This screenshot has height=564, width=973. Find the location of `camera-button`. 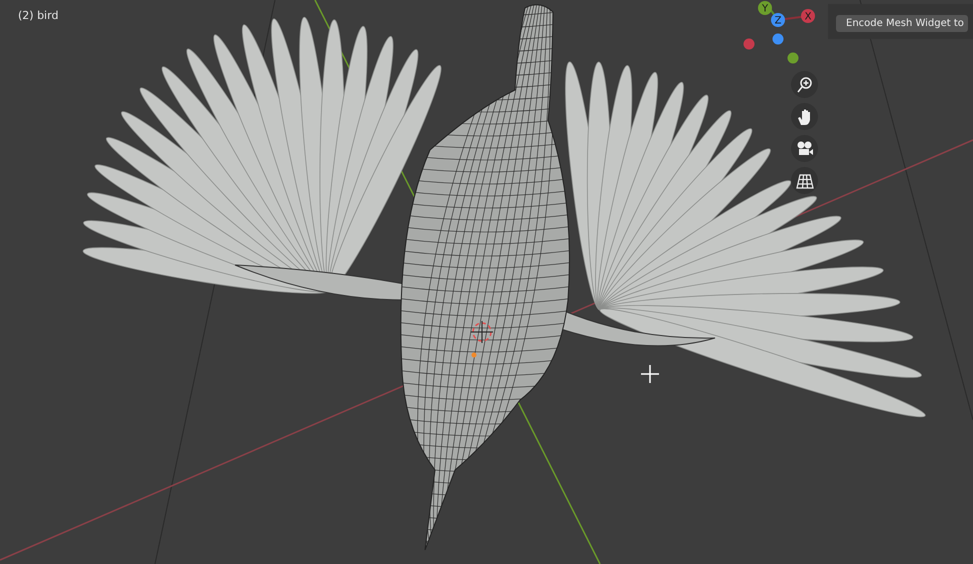

camera-button is located at coordinates (804, 148).